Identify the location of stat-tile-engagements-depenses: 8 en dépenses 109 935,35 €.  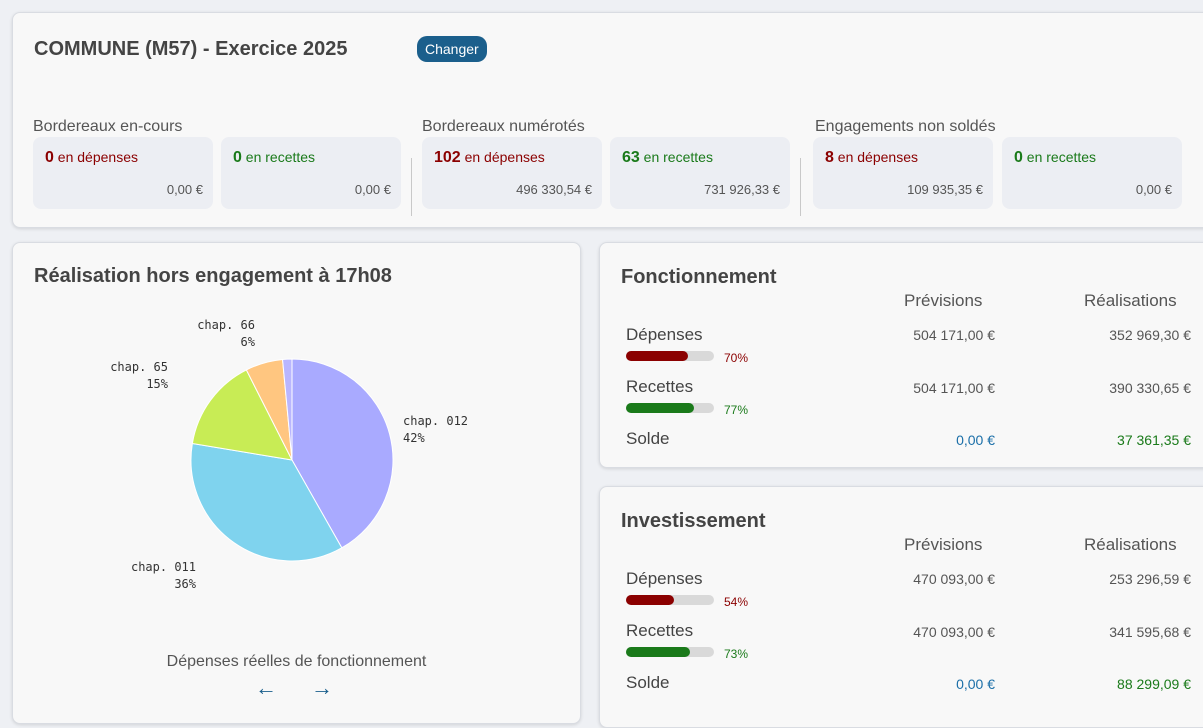
(903, 173).